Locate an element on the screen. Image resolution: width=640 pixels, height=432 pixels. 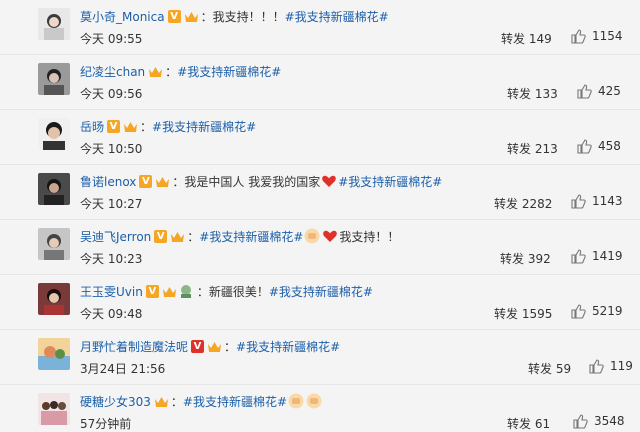
comment-time: 3月24日 21:56 is located at coordinates (123, 369).